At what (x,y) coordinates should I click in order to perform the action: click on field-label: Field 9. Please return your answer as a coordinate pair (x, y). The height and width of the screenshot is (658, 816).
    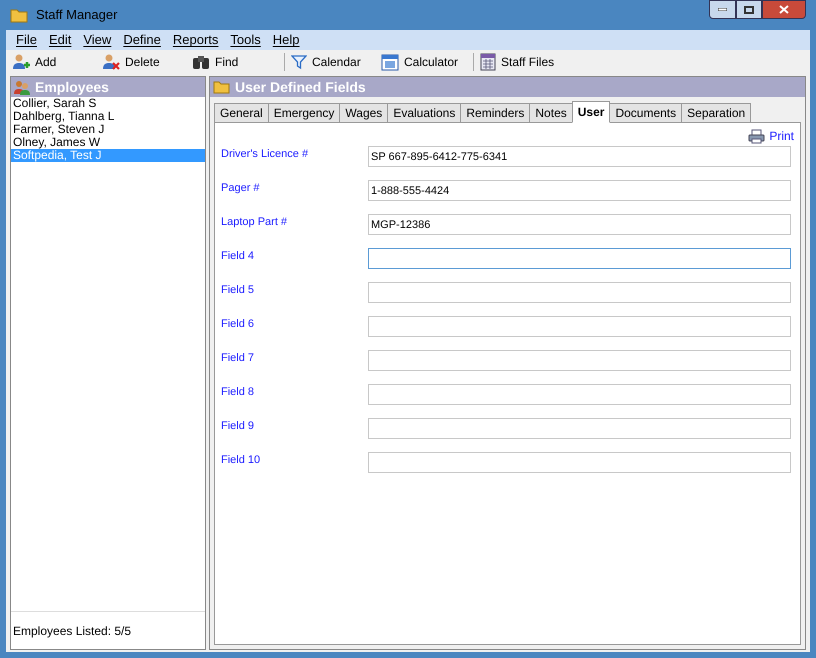
    Looking at the image, I should click on (238, 426).